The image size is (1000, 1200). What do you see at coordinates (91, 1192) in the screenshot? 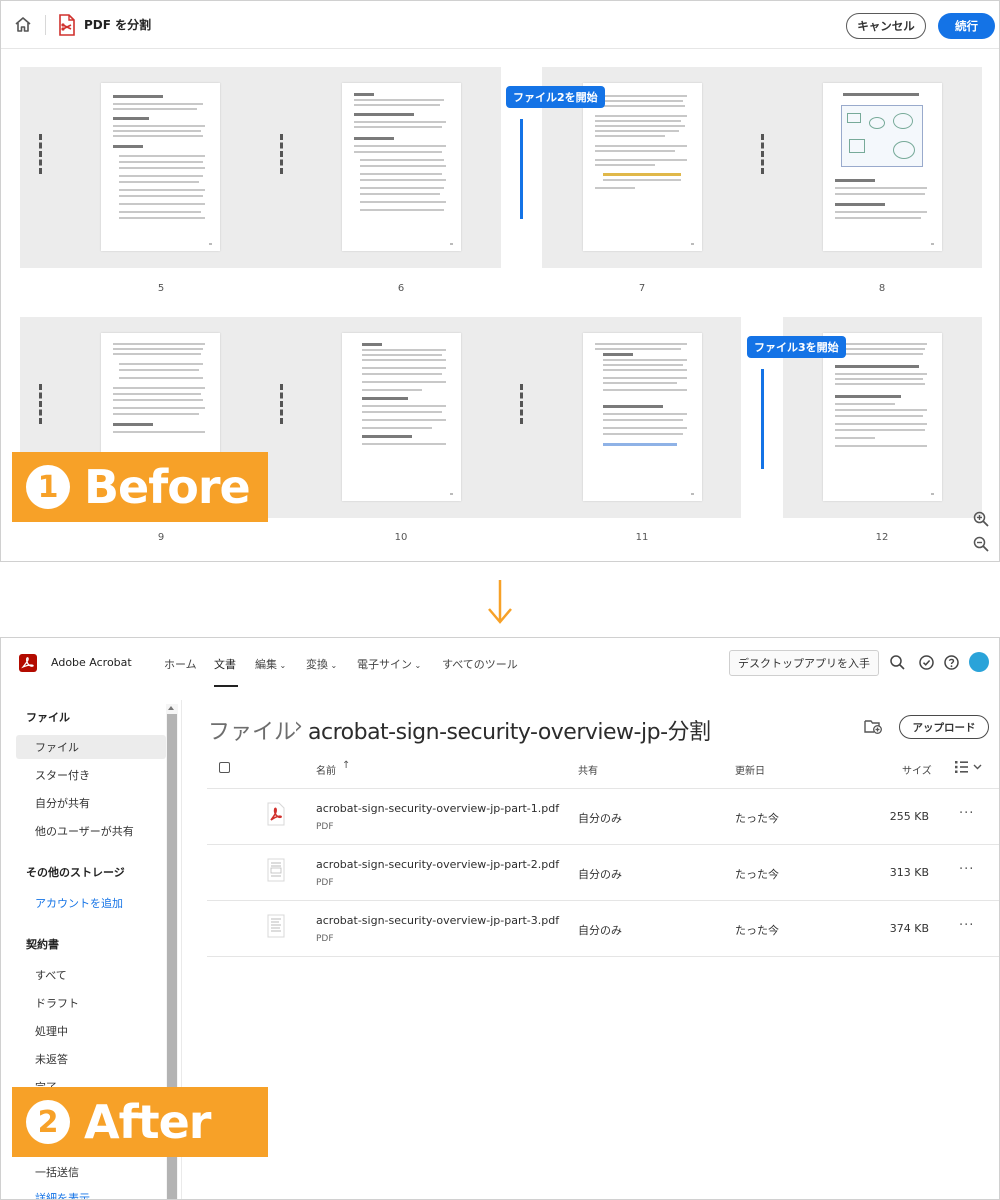
I see `show-more-link: 詳細を表示` at bounding box center [91, 1192].